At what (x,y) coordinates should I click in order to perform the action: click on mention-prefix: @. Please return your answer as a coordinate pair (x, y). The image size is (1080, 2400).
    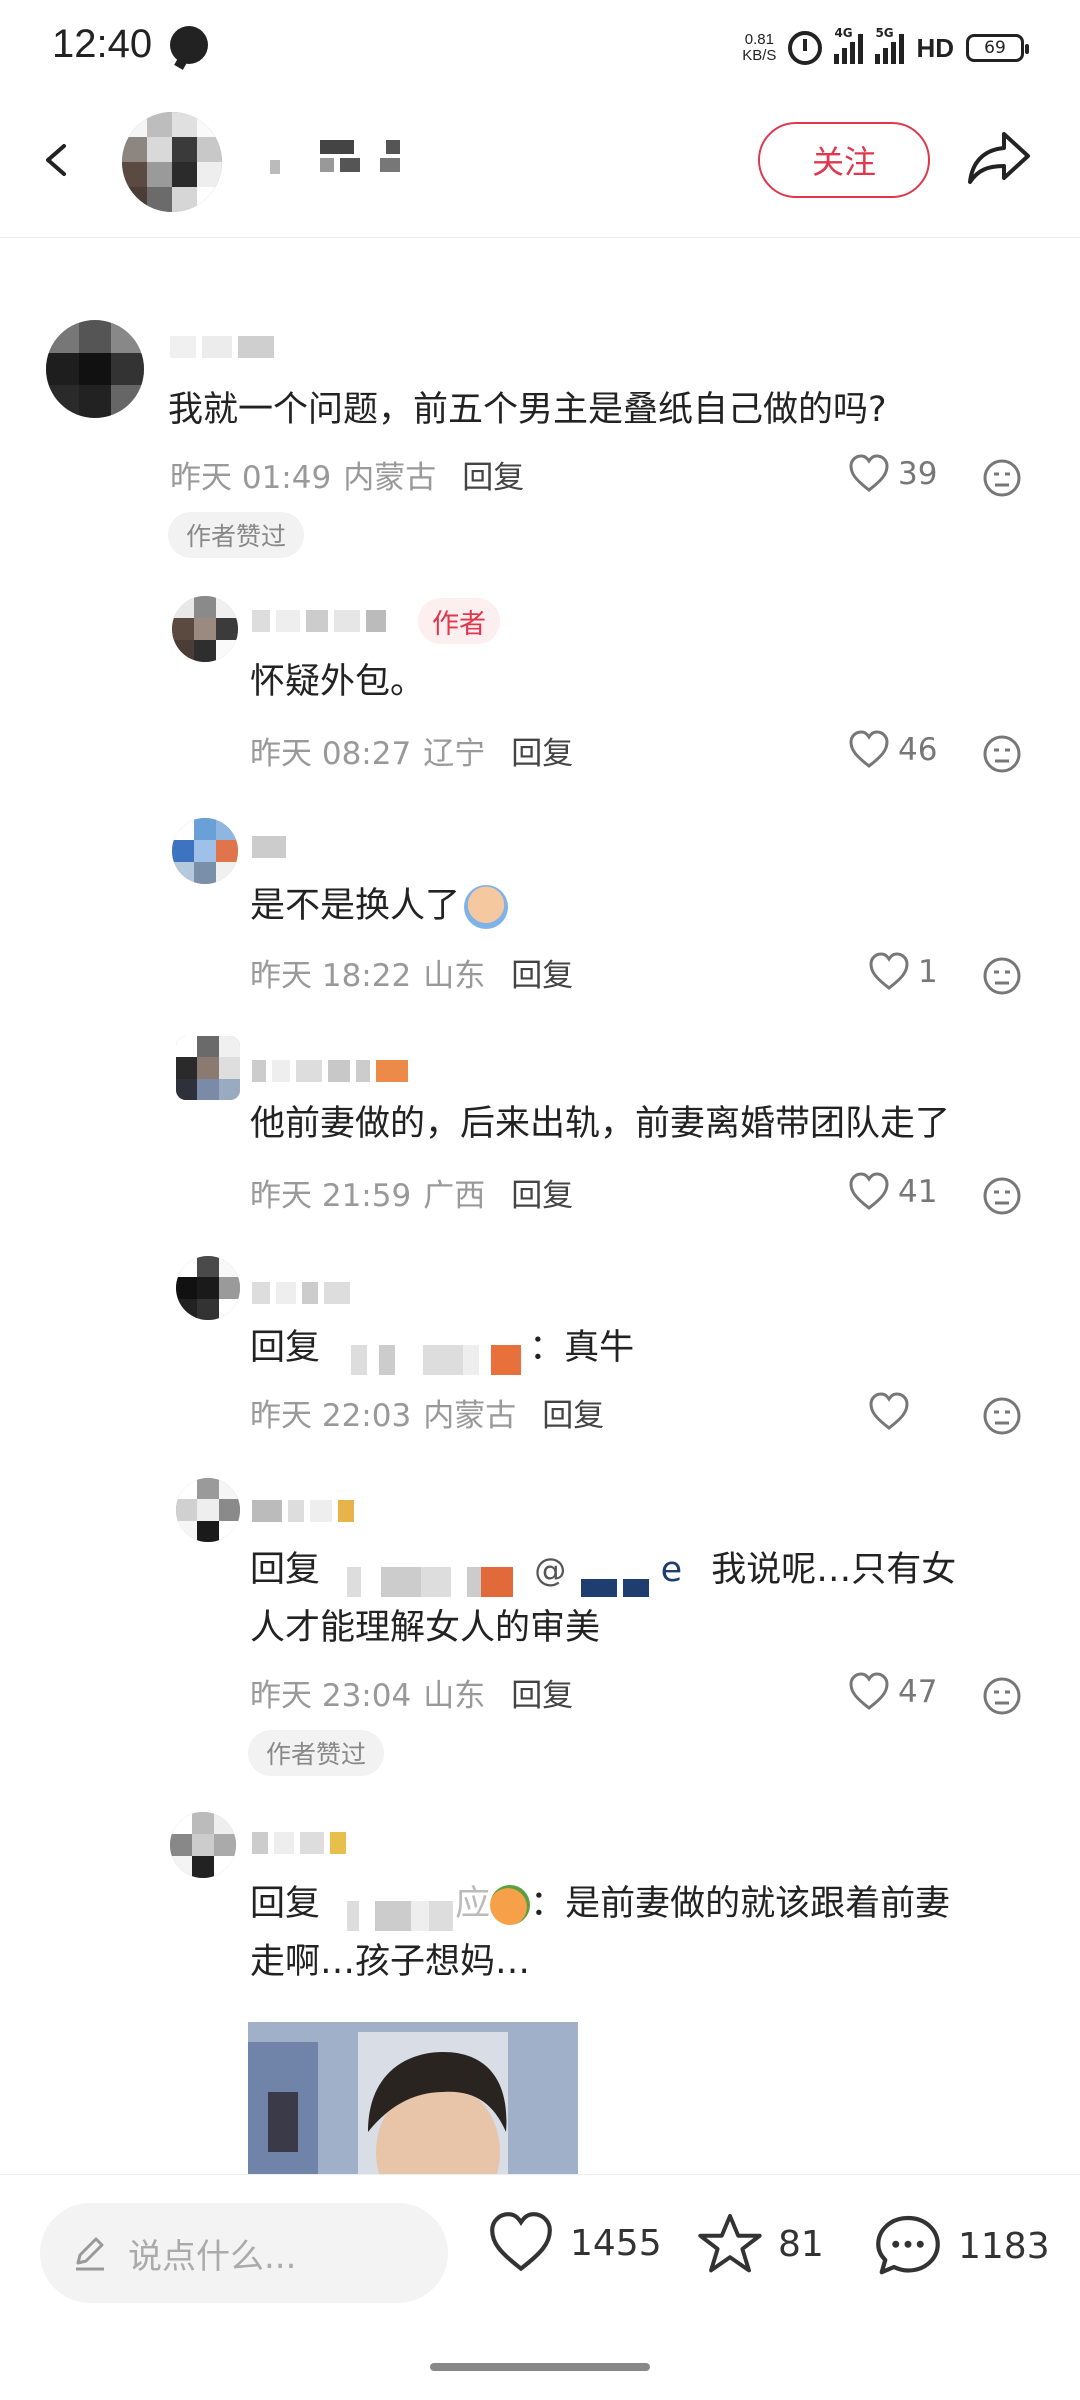
    Looking at the image, I should click on (550, 1570).